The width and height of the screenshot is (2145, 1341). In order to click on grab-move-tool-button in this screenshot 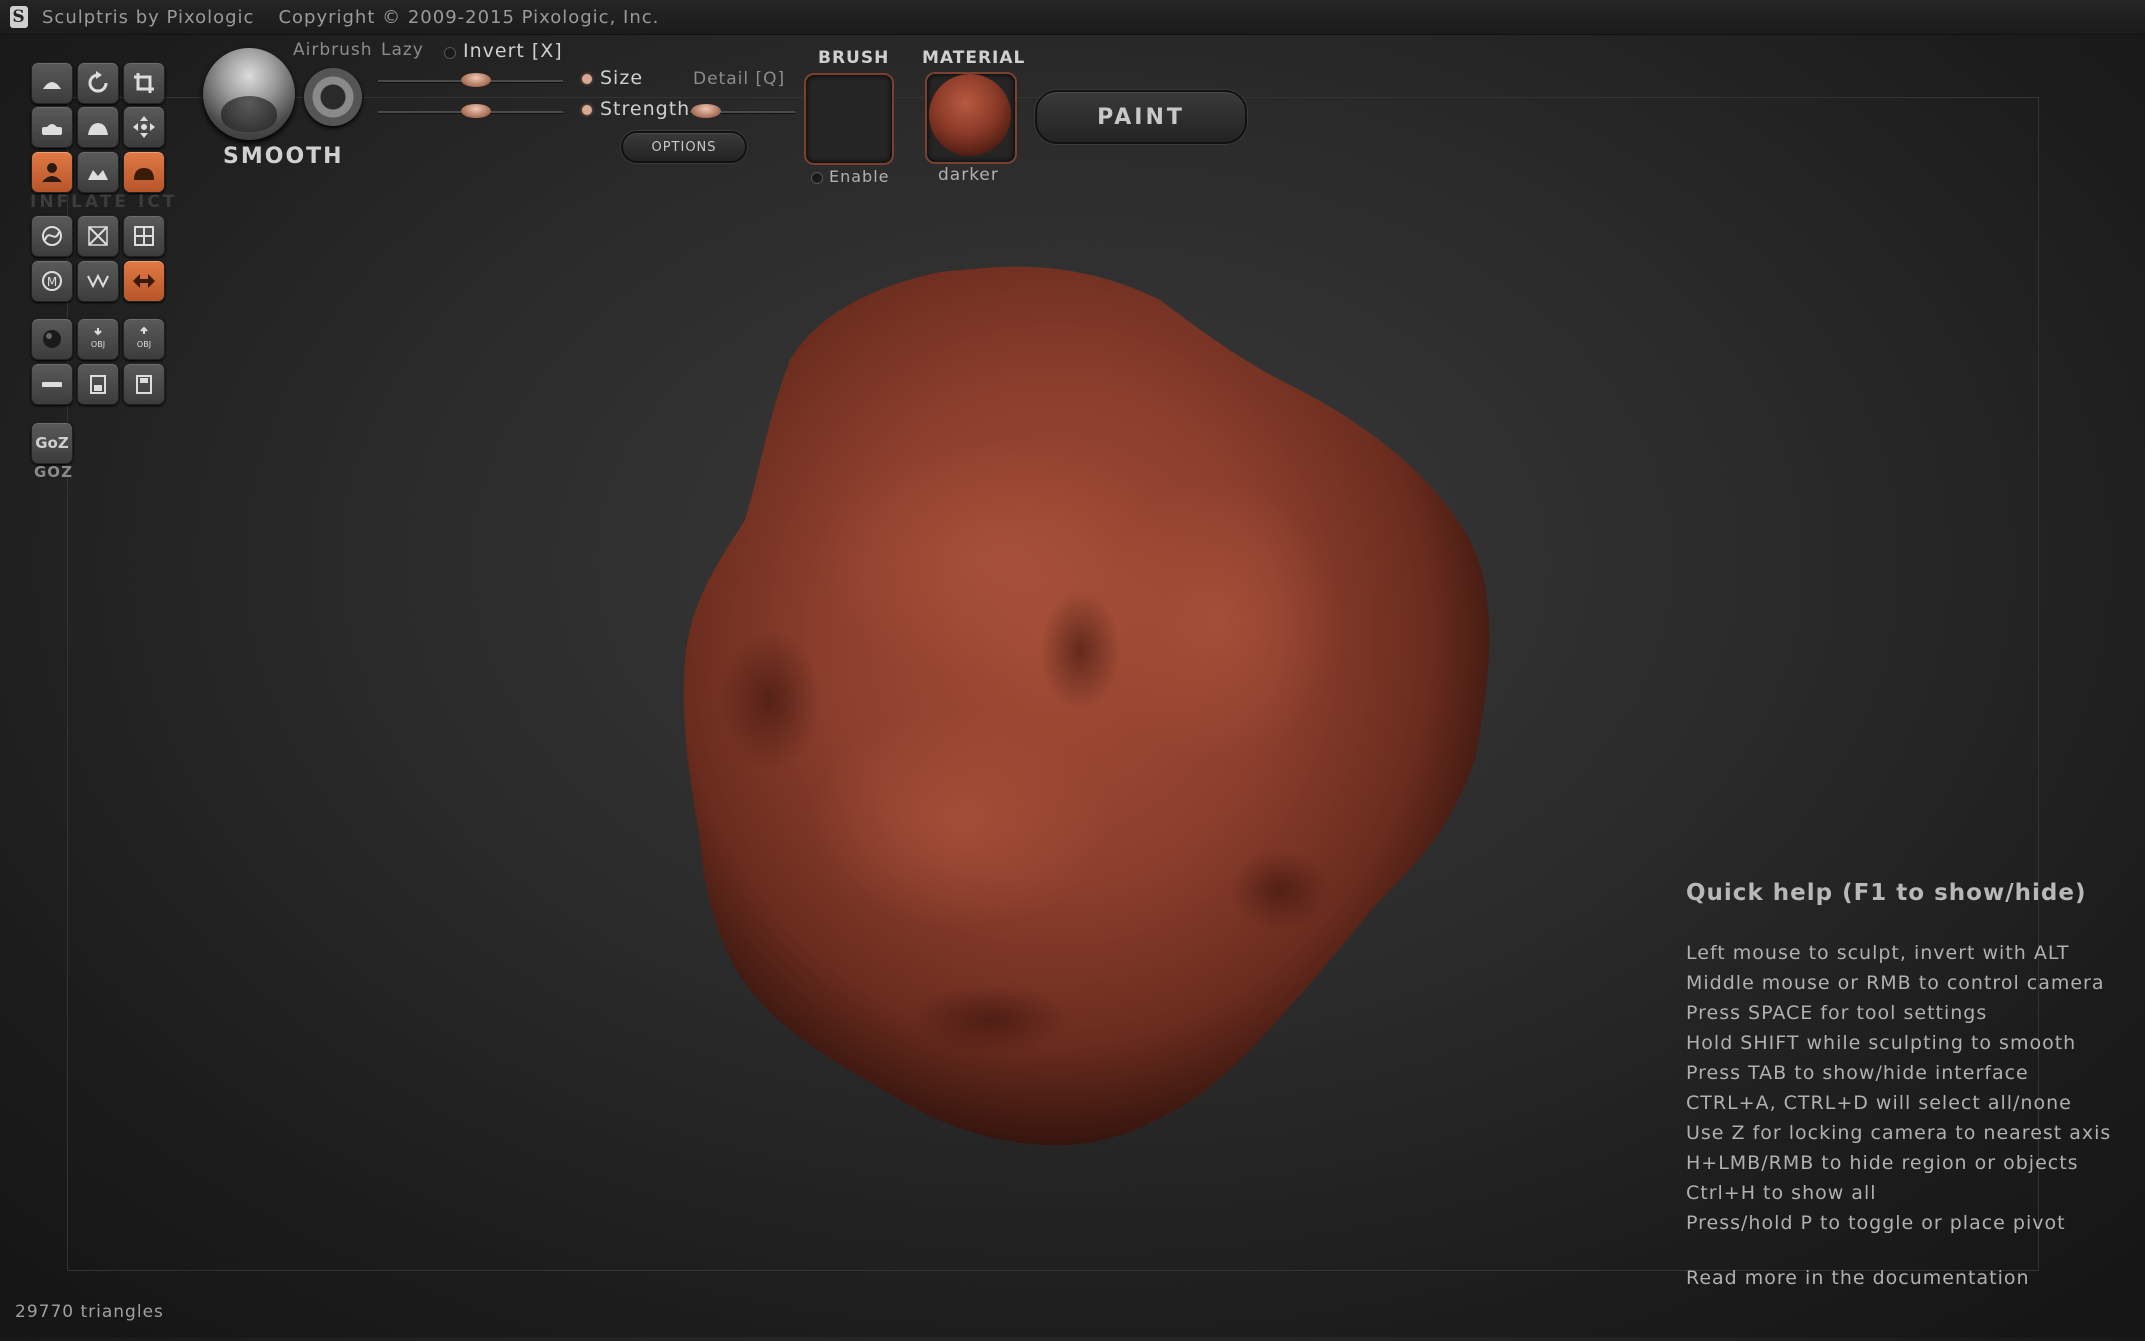, I will do `click(144, 127)`.